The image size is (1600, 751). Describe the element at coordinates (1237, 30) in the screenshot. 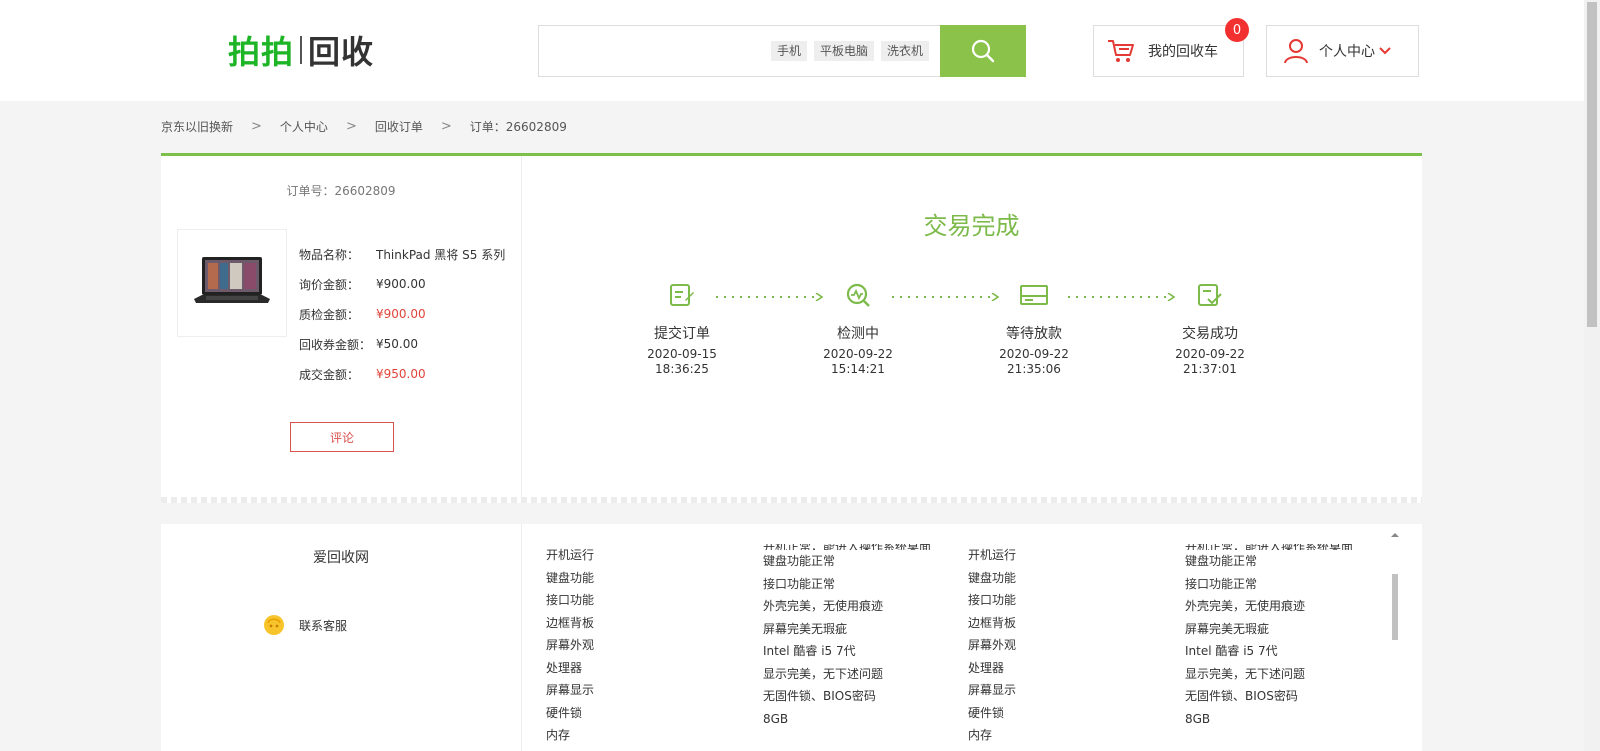

I see `cart-count-badge: 0` at that location.